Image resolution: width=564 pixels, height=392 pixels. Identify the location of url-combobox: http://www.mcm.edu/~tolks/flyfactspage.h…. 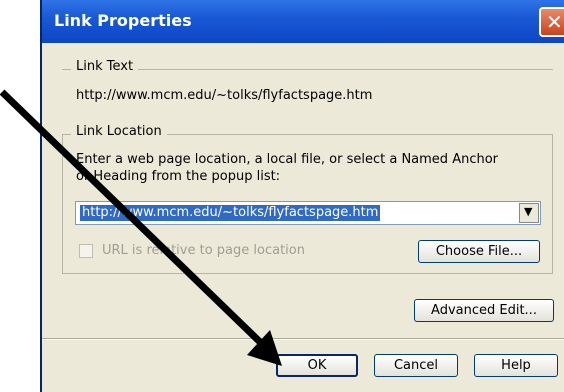
(308, 213).